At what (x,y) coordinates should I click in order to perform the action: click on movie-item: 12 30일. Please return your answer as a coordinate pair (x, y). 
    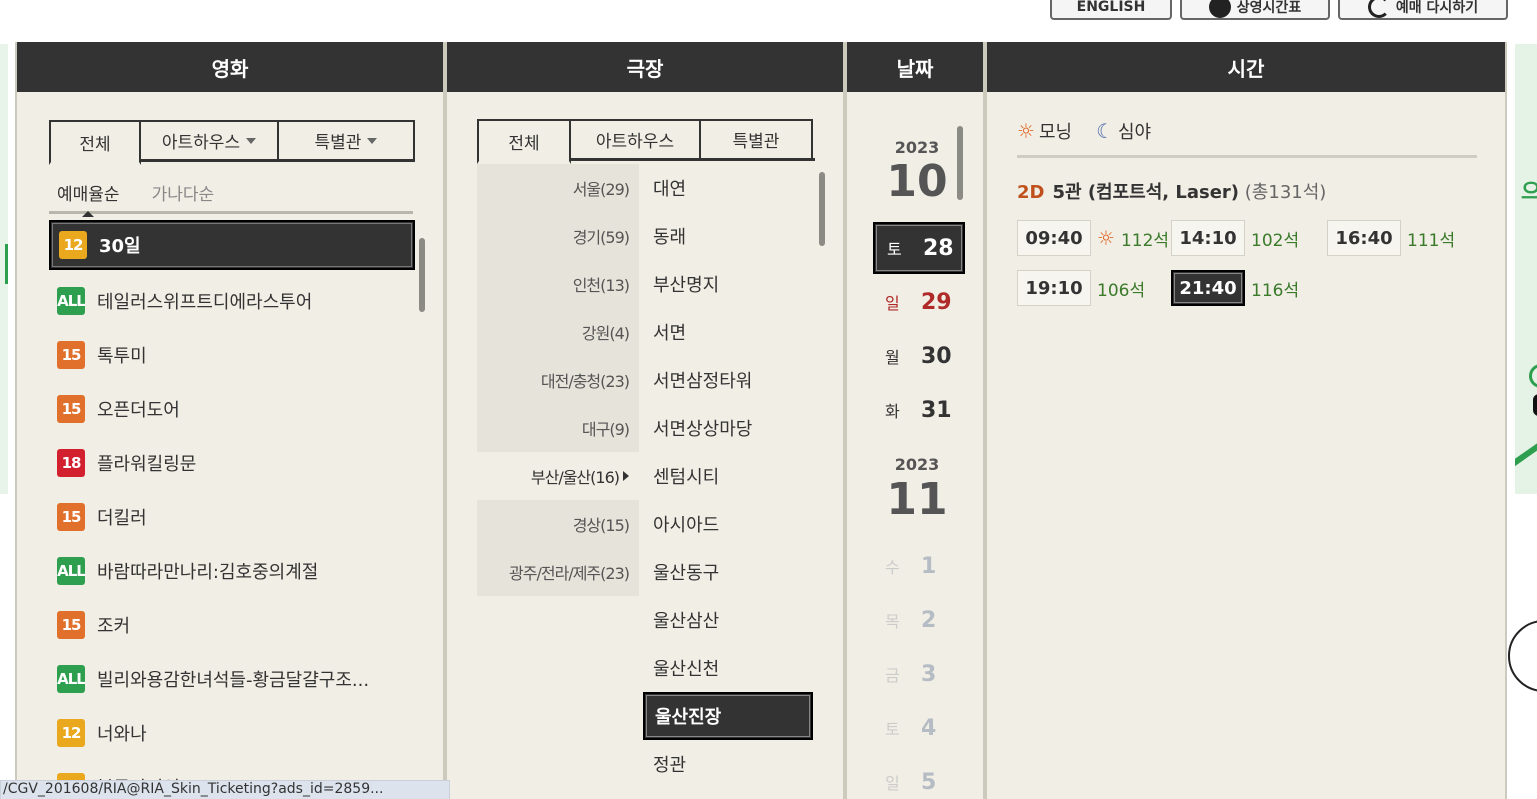
    Looking at the image, I should click on (232, 245).